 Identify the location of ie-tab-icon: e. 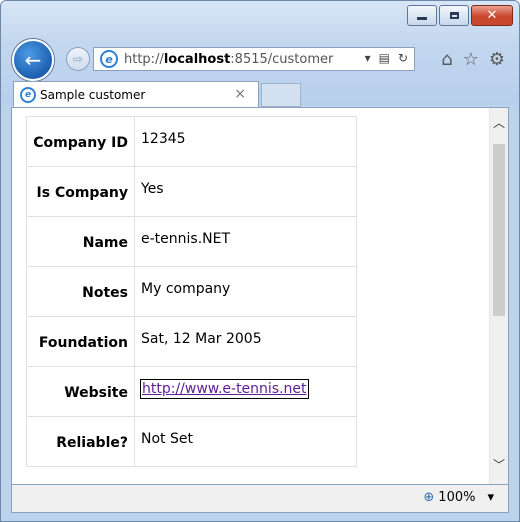
(28, 94).